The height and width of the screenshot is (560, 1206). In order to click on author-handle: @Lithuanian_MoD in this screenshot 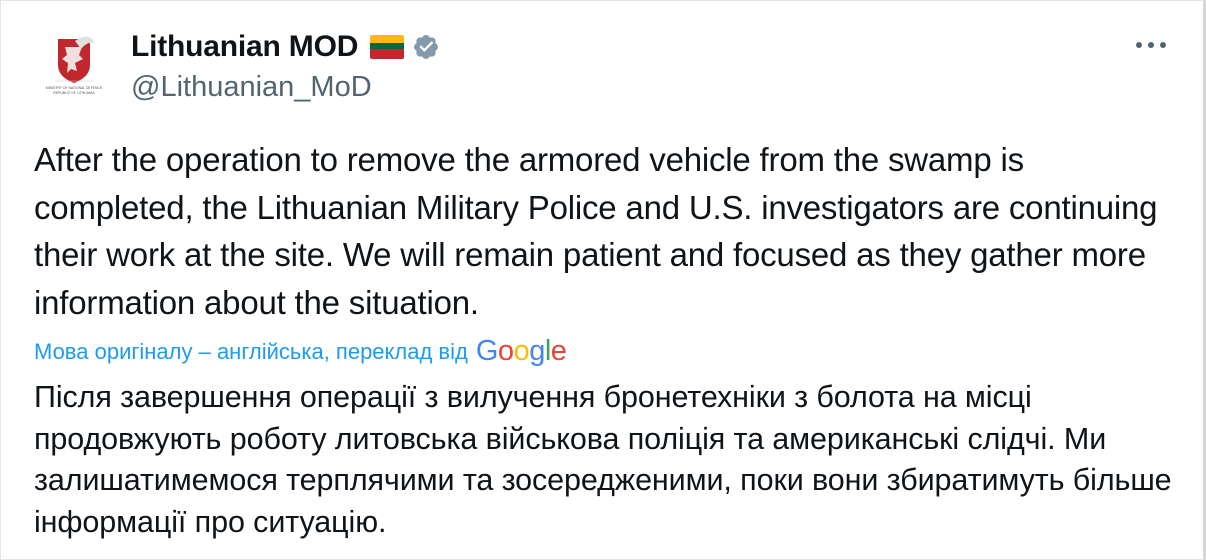, I will do `click(251, 87)`.